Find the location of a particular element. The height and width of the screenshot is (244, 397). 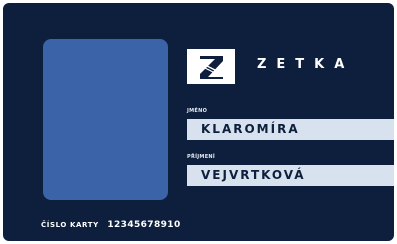

logo-z-icon is located at coordinates (211, 67).